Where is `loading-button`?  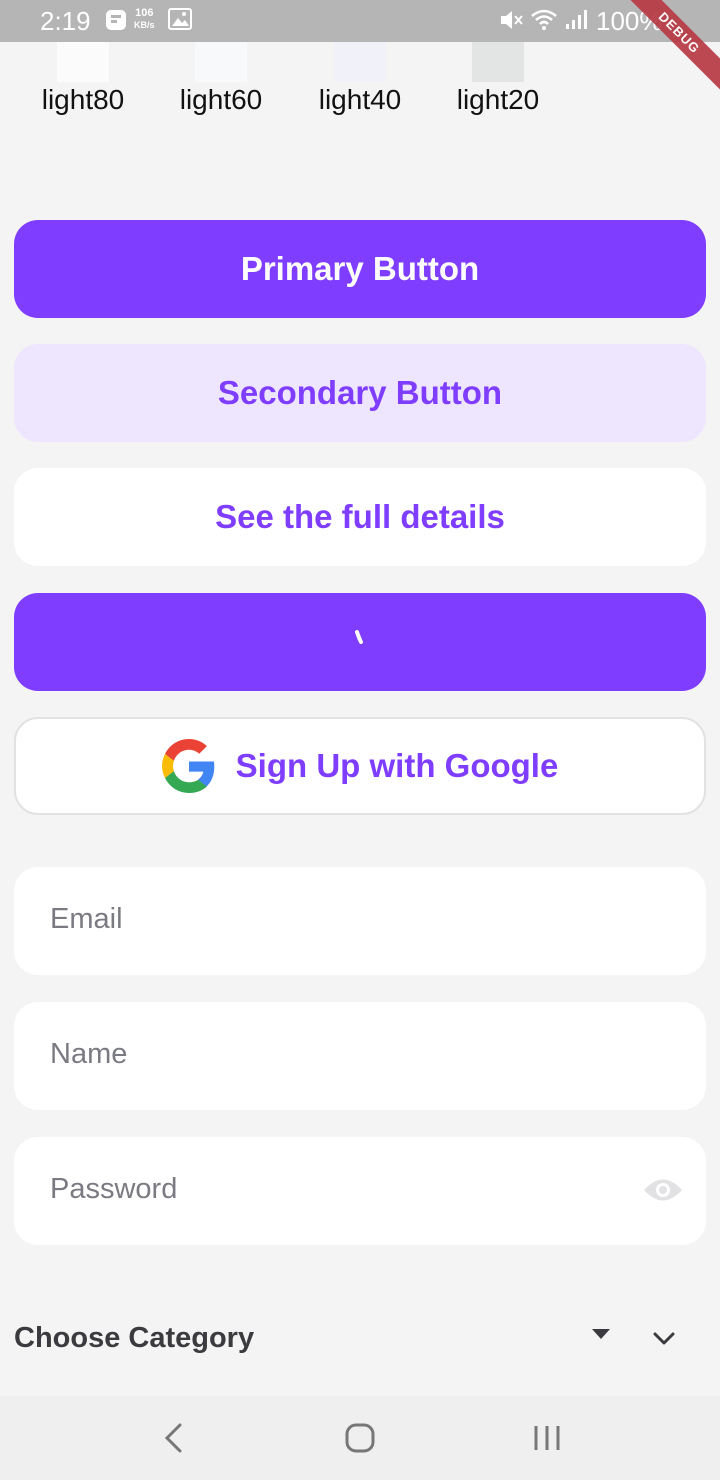
loading-button is located at coordinates (360, 642).